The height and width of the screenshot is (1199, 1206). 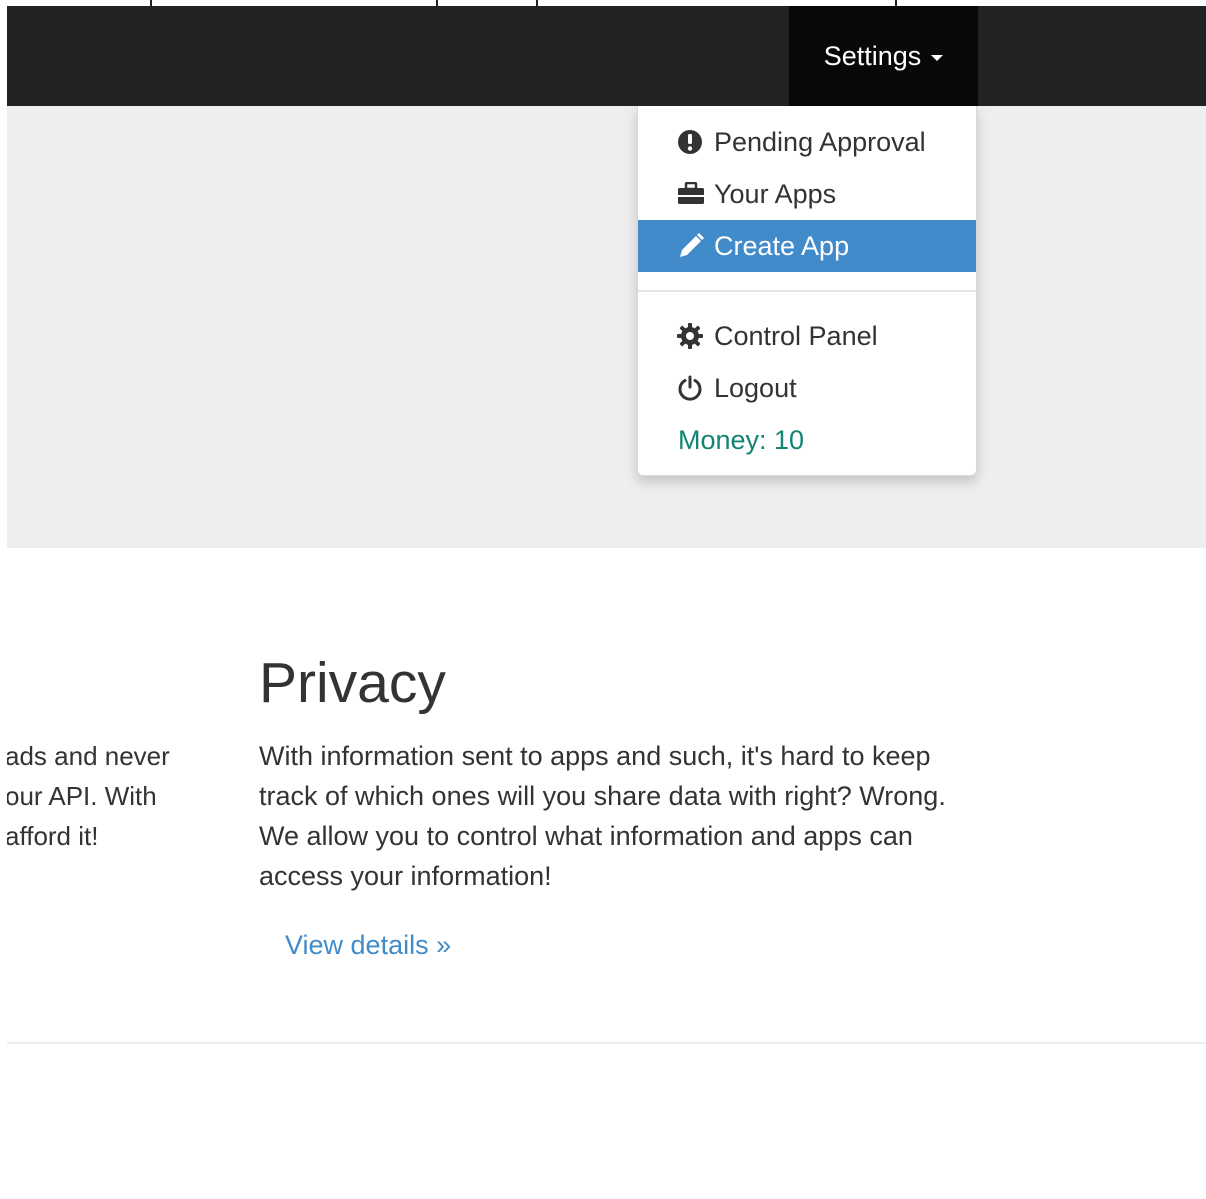 I want to click on menu-item-label: Logout, so click(x=755, y=387).